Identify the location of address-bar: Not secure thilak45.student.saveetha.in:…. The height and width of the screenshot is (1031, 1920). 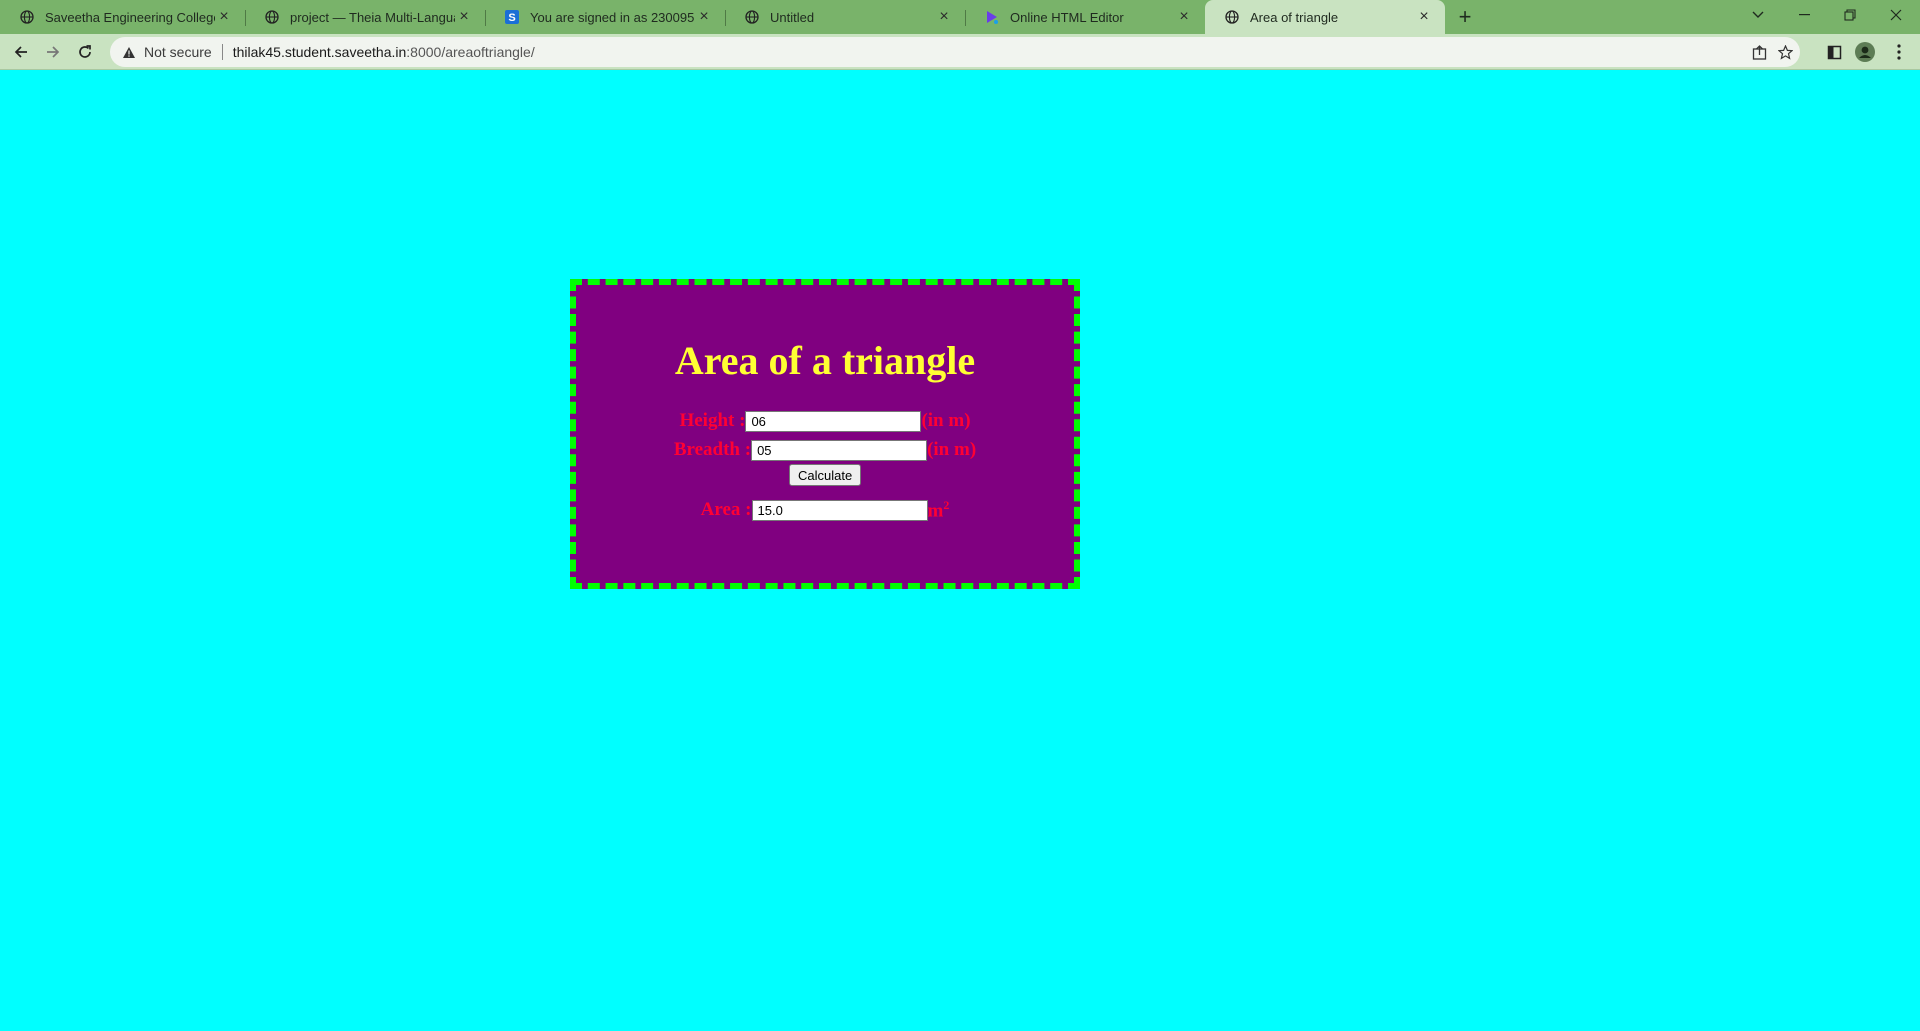
(955, 52).